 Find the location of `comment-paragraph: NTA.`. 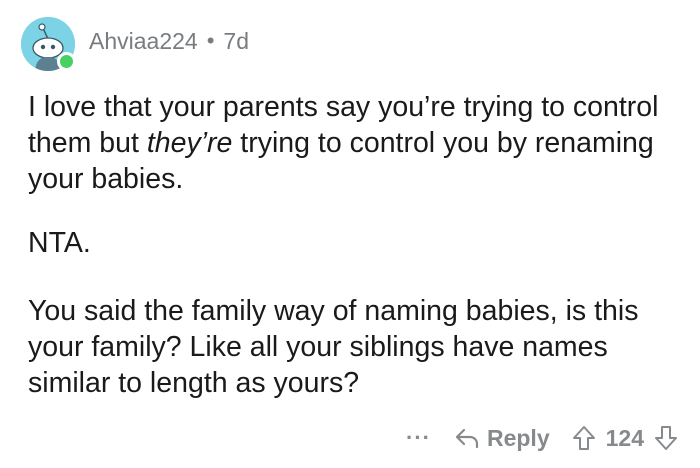

comment-paragraph: NTA. is located at coordinates (59, 243).